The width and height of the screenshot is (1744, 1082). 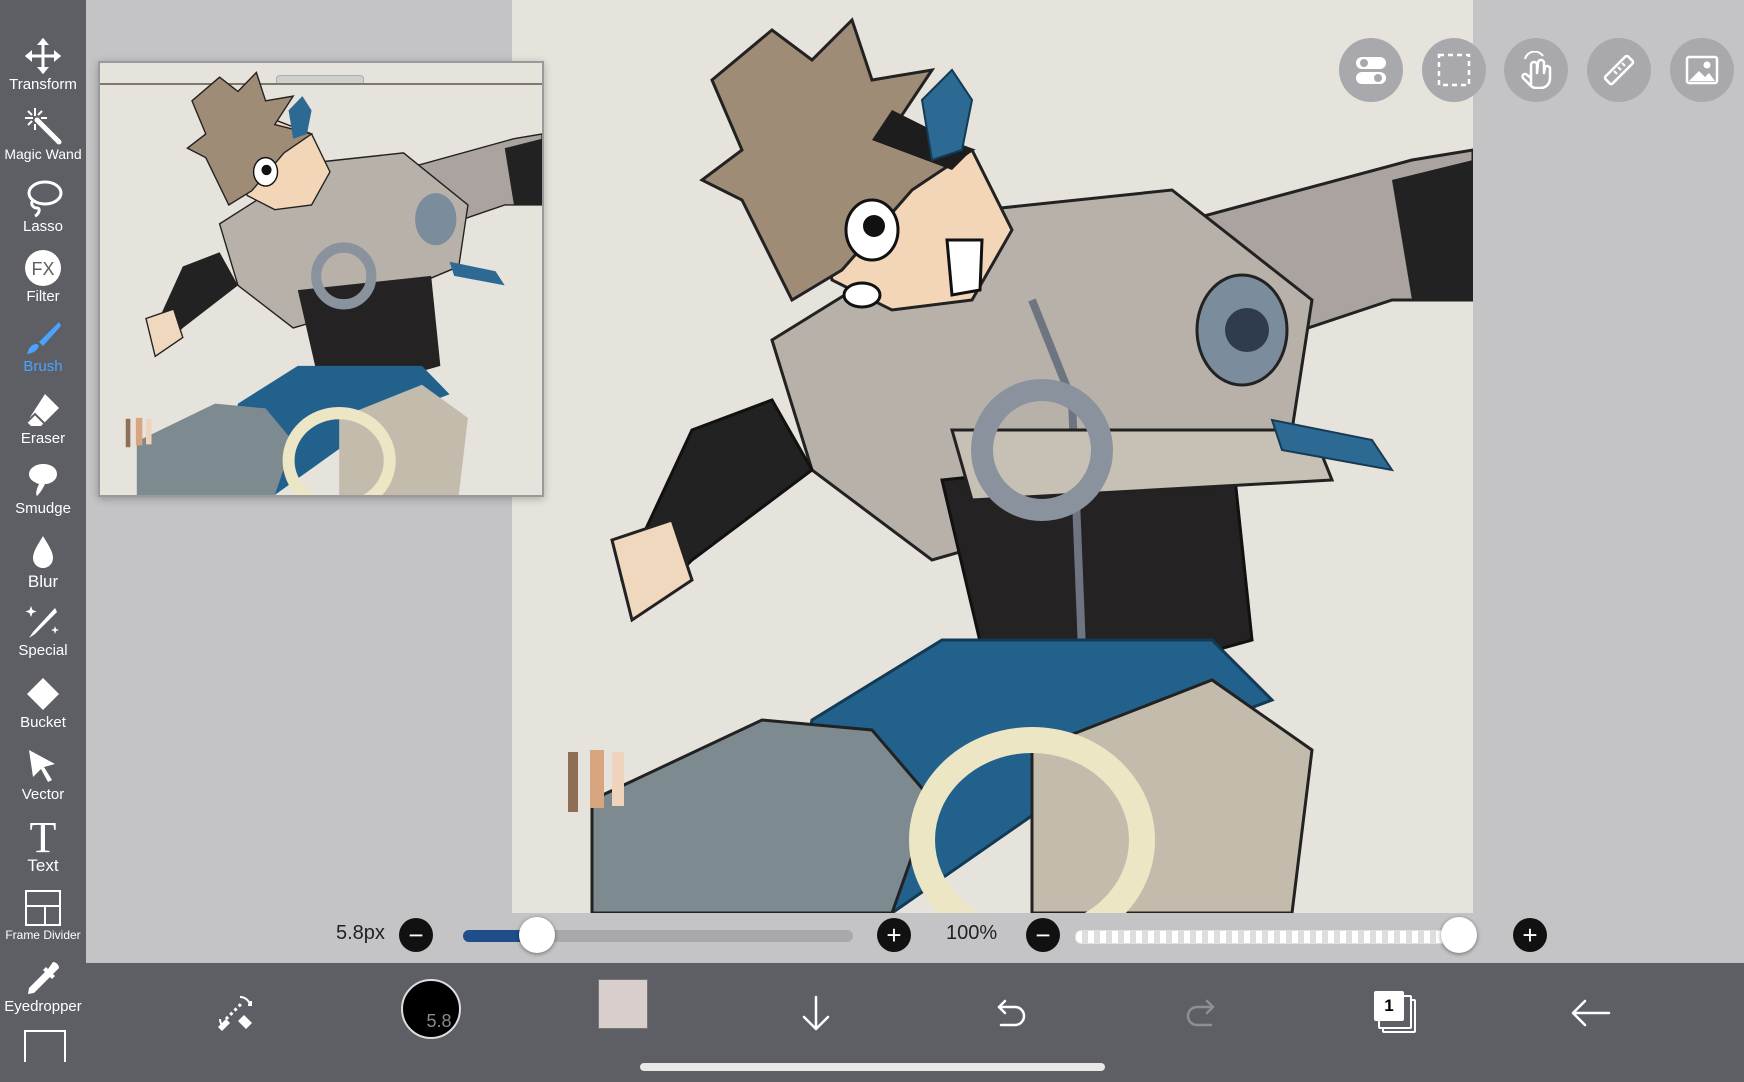 What do you see at coordinates (1200, 1013) in the screenshot?
I see `redo-icon` at bounding box center [1200, 1013].